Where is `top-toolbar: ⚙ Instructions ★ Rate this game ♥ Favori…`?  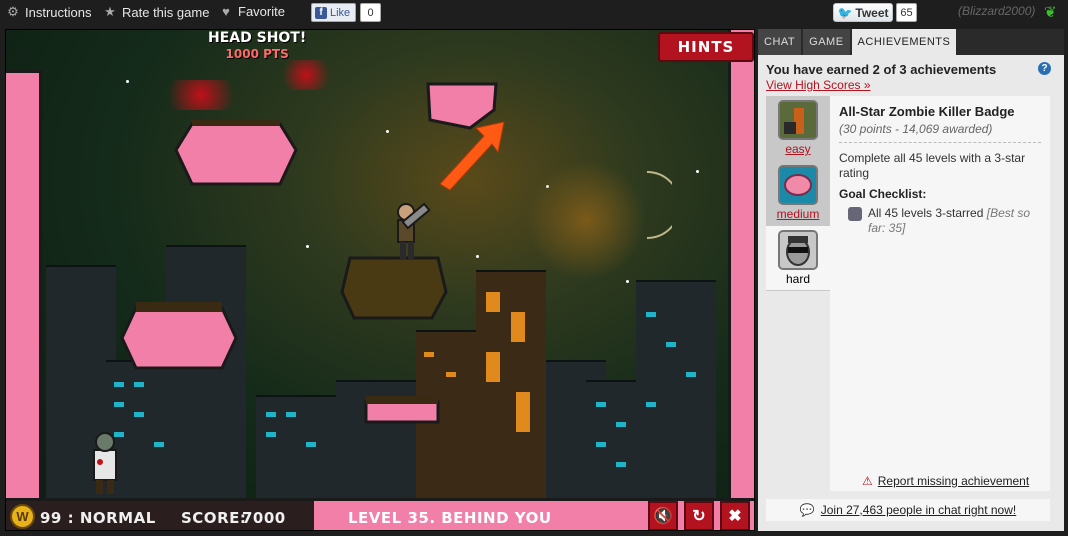
top-toolbar: ⚙ Instructions ★ Rate this game ♥ Favori… is located at coordinates (534, 13).